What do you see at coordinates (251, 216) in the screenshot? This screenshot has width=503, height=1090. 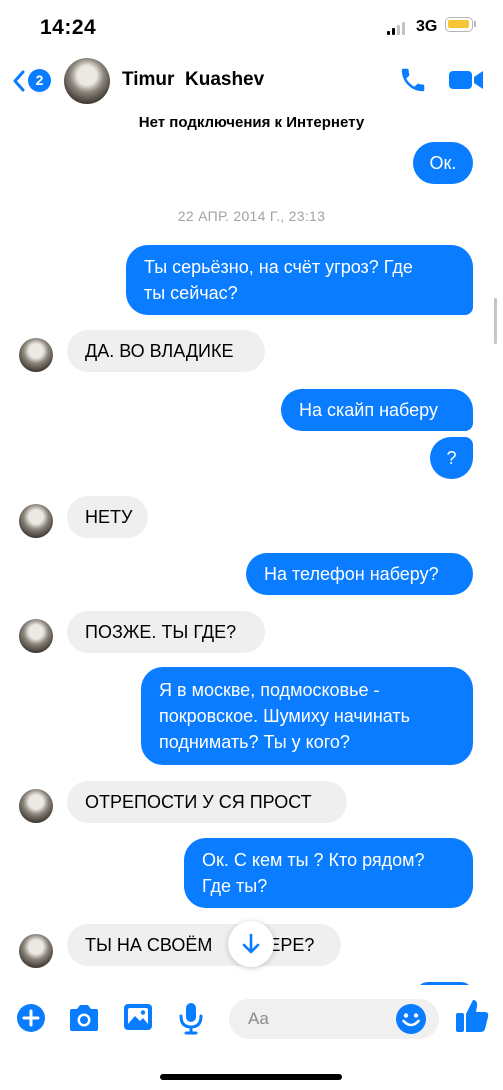 I see `message-timestamp: 22 АПР. 2014 Г., 23:13` at bounding box center [251, 216].